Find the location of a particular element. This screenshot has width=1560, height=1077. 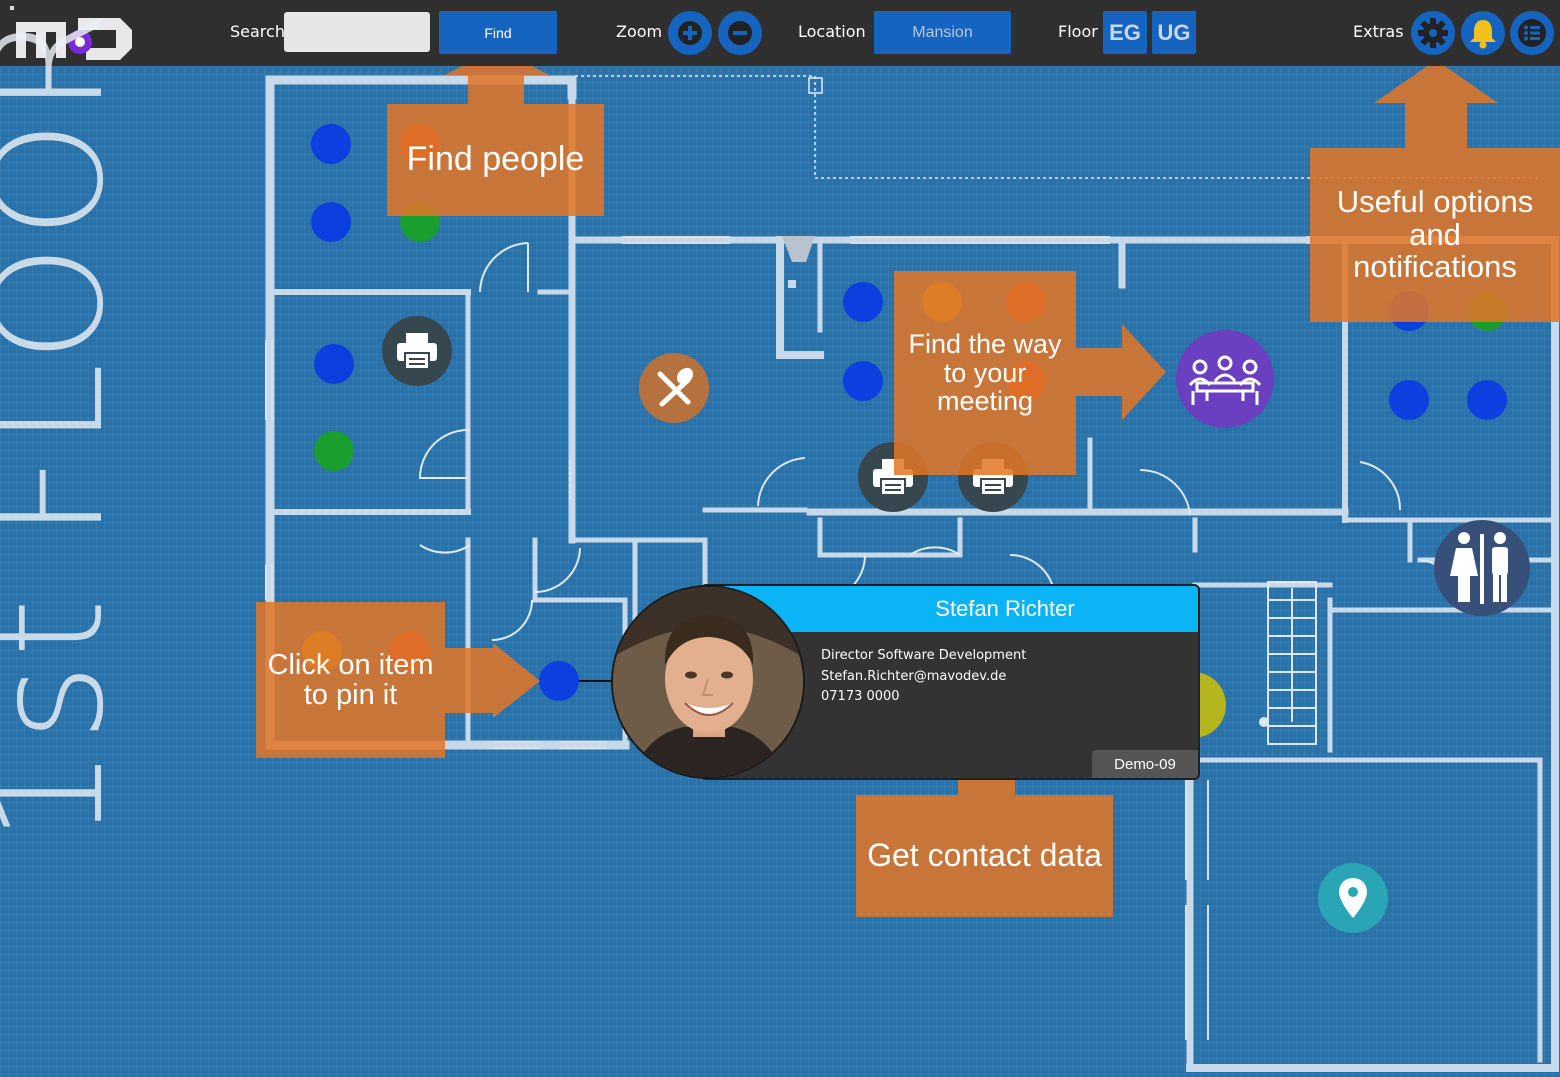

floor-eg-button: EG is located at coordinates (1125, 32).